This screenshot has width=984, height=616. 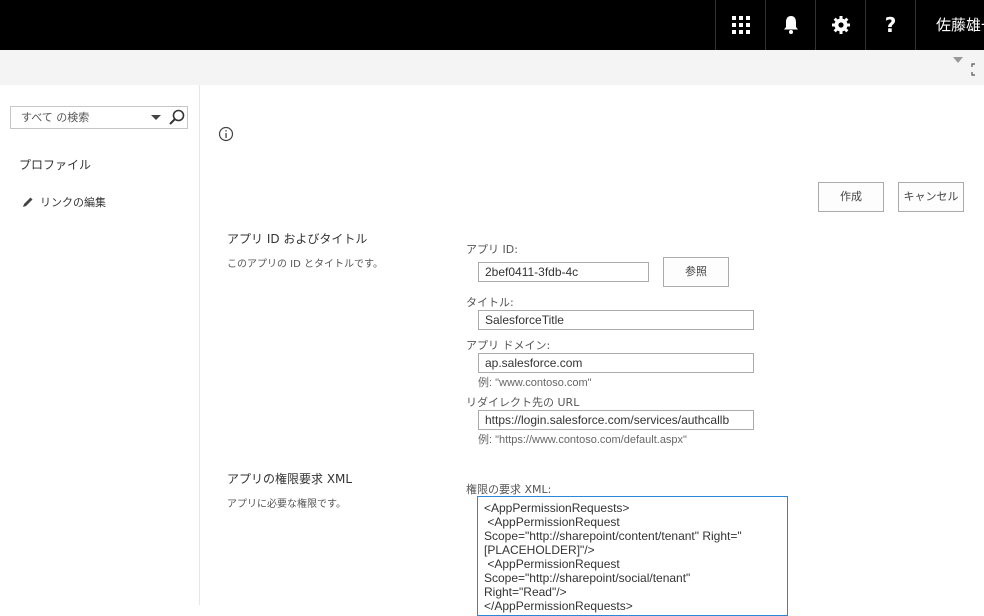 What do you see at coordinates (696, 272) in the screenshot?
I see `lookup-button: 参照` at bounding box center [696, 272].